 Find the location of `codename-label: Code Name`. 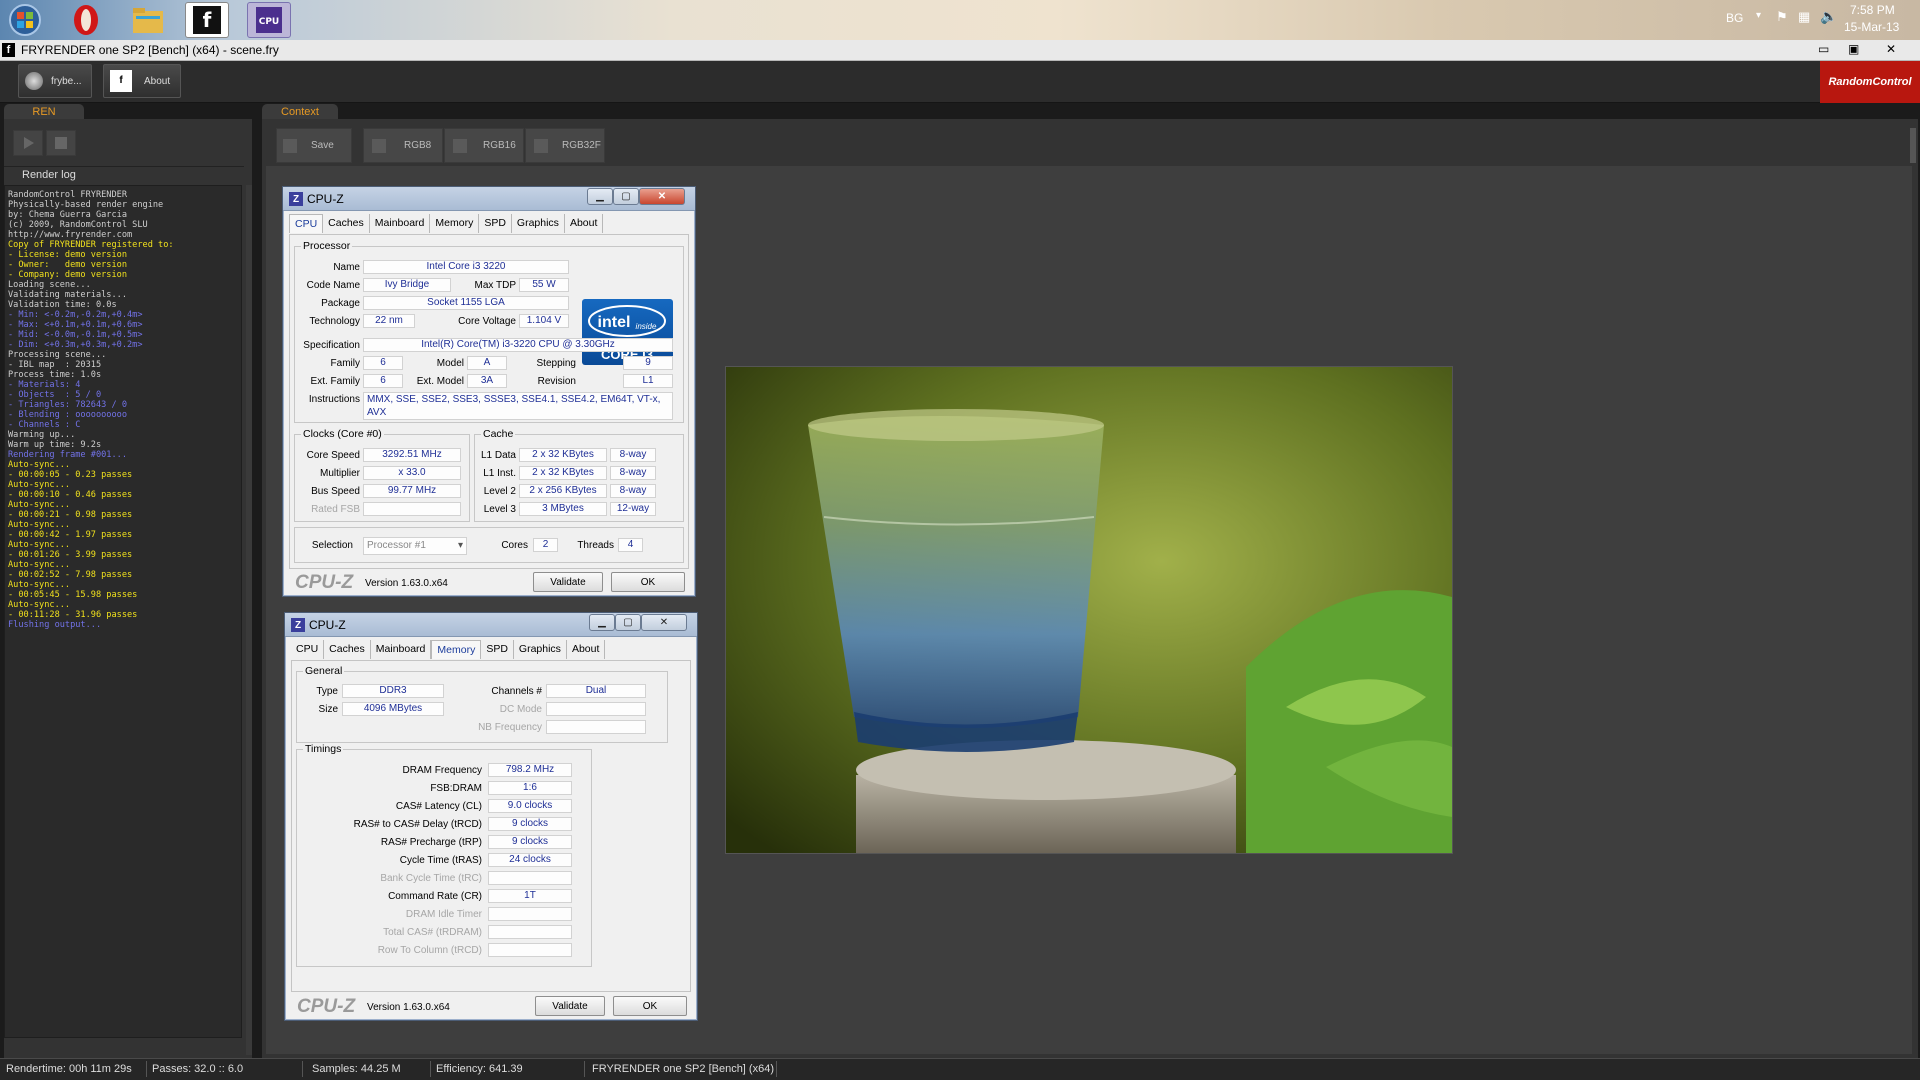

codename-label: Code Name is located at coordinates (333, 285).